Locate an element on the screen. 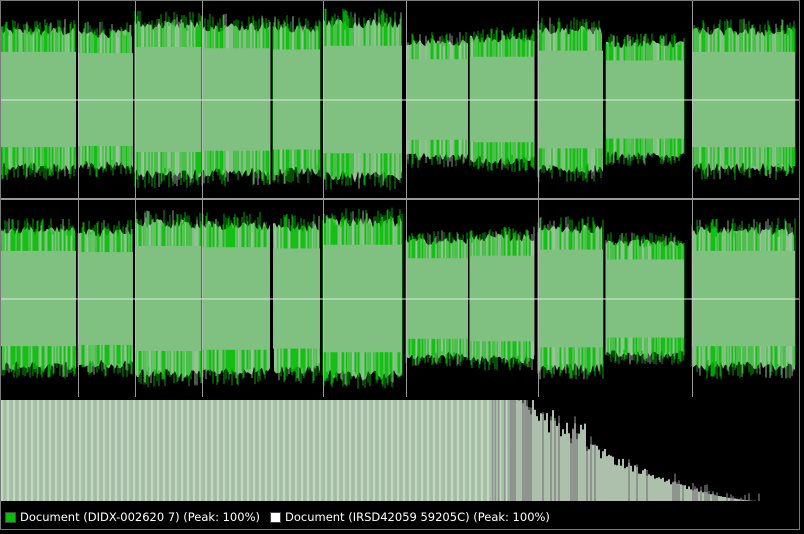 The width and height of the screenshot is (804, 534). legend-label-document-2: Document (IRSD42059 59205C) (Peak: 100%) is located at coordinates (417, 517).